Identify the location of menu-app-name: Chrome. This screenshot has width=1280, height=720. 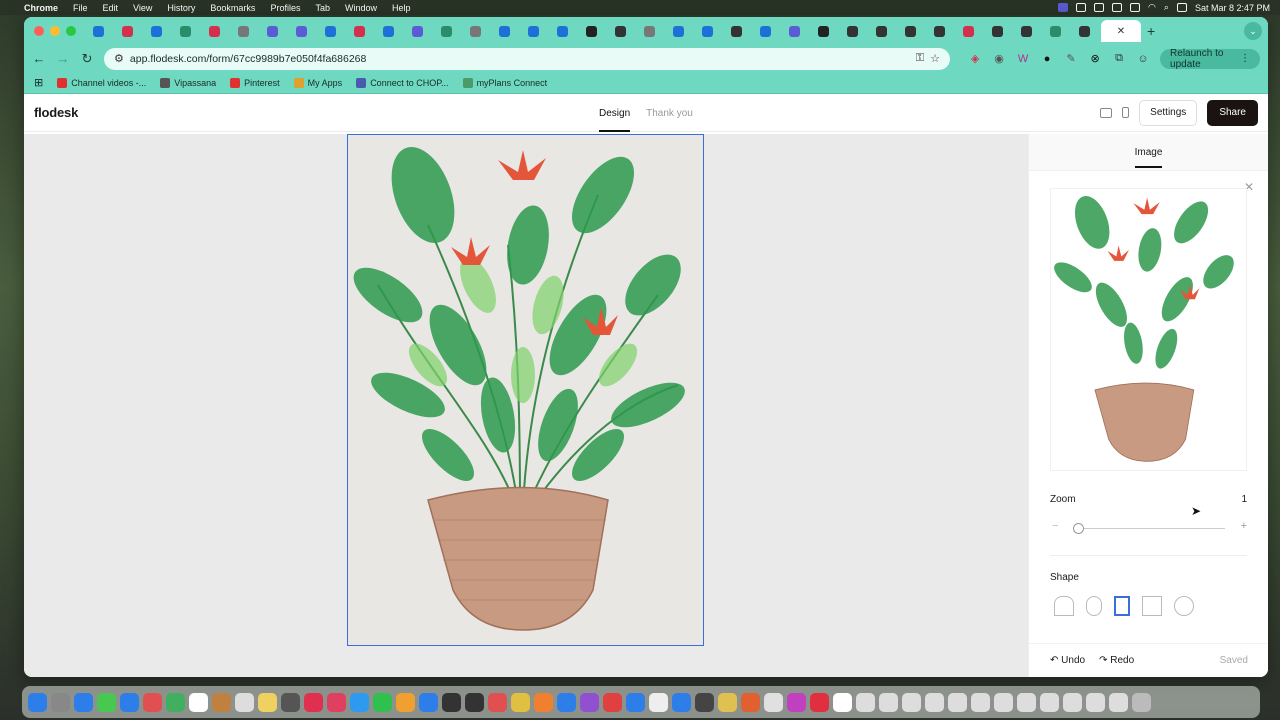
(41, 8).